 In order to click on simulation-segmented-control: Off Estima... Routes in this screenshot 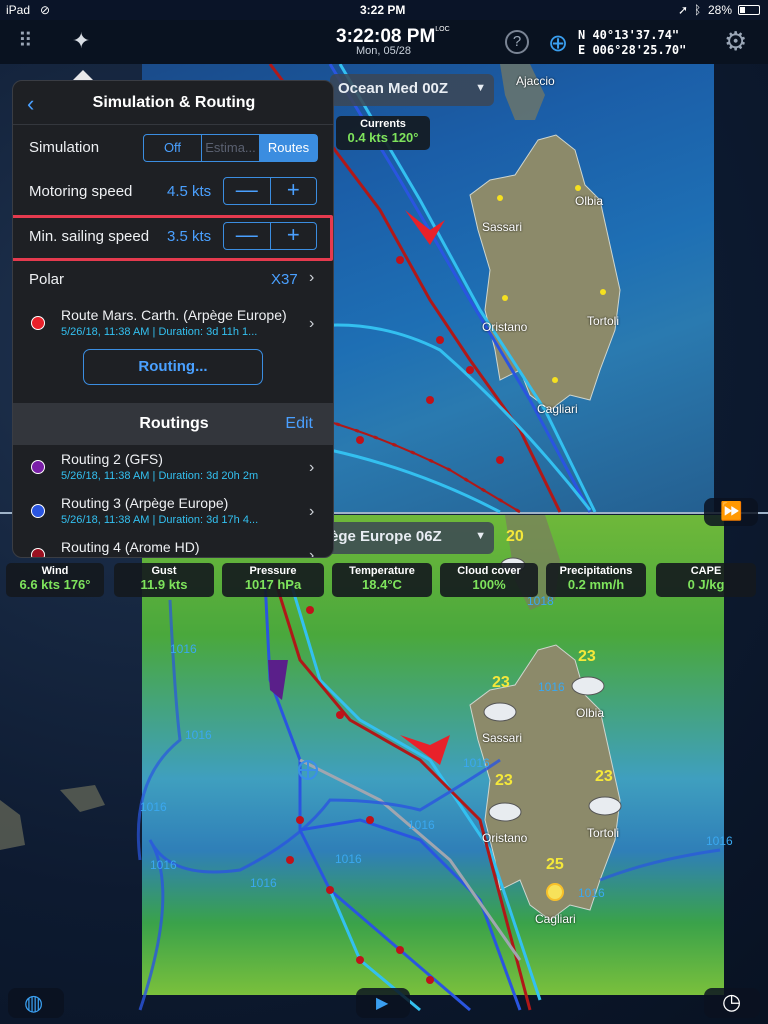, I will do `click(230, 148)`.